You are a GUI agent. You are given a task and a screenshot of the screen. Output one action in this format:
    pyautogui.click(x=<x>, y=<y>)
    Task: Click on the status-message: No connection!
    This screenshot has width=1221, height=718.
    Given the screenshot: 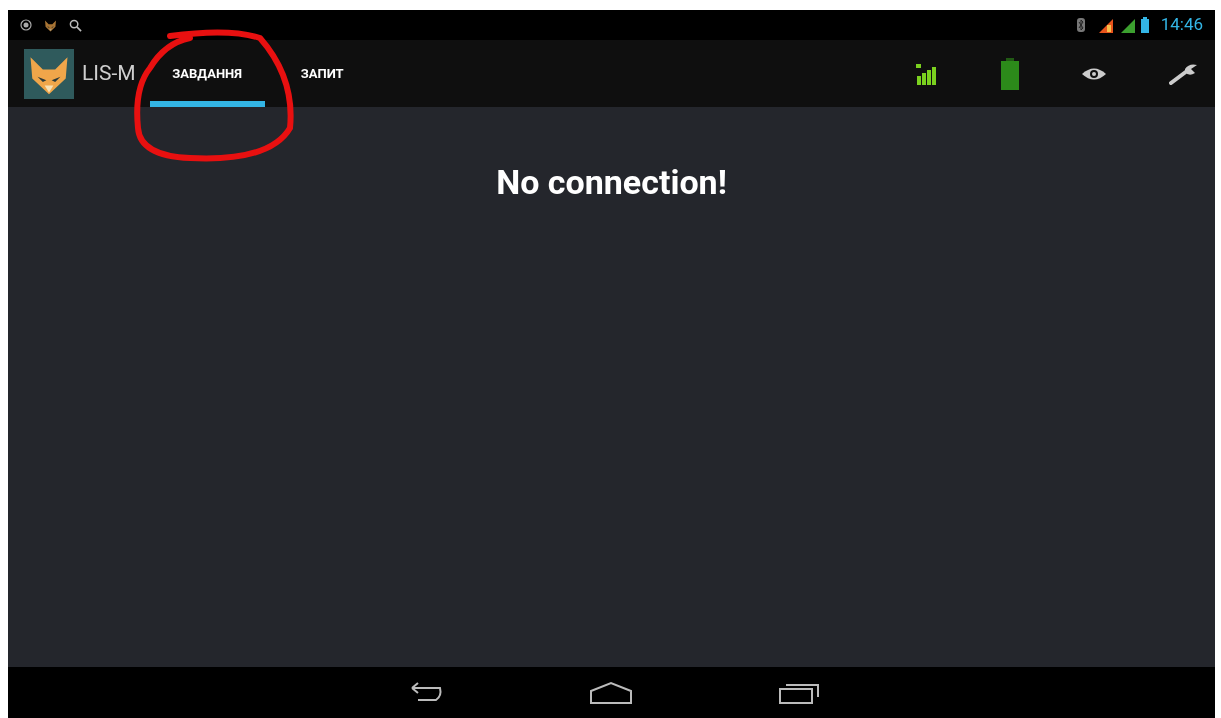 What is the action you would take?
    pyautogui.click(x=611, y=182)
    